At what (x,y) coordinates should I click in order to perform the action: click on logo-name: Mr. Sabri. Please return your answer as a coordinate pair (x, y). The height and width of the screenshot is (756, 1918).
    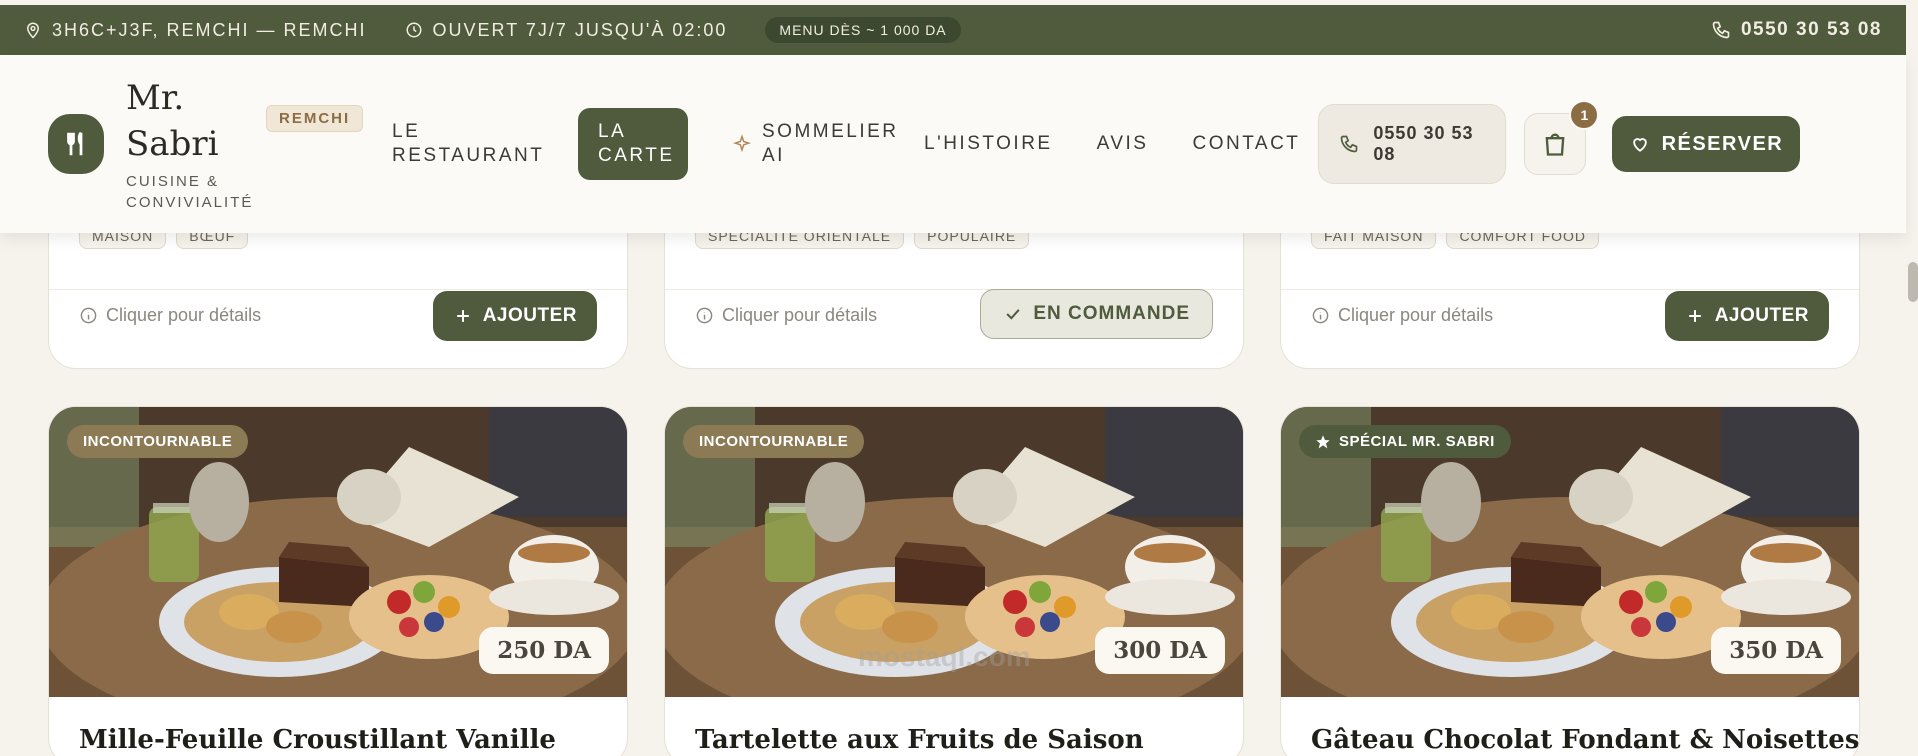
    Looking at the image, I should click on (172, 121).